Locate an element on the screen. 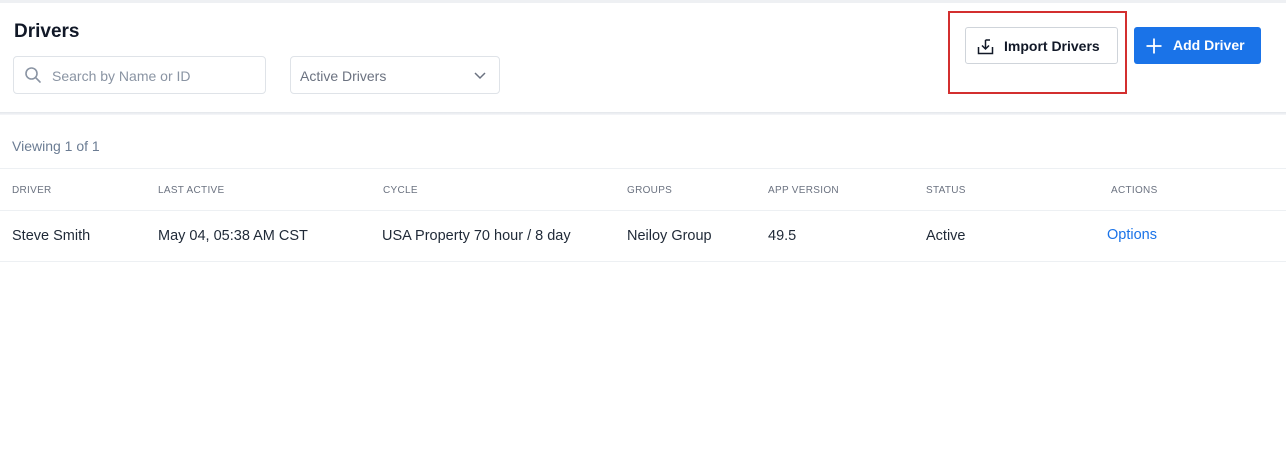 The image size is (1286, 451). driver-status-select: Active Drivers is located at coordinates (395, 75).